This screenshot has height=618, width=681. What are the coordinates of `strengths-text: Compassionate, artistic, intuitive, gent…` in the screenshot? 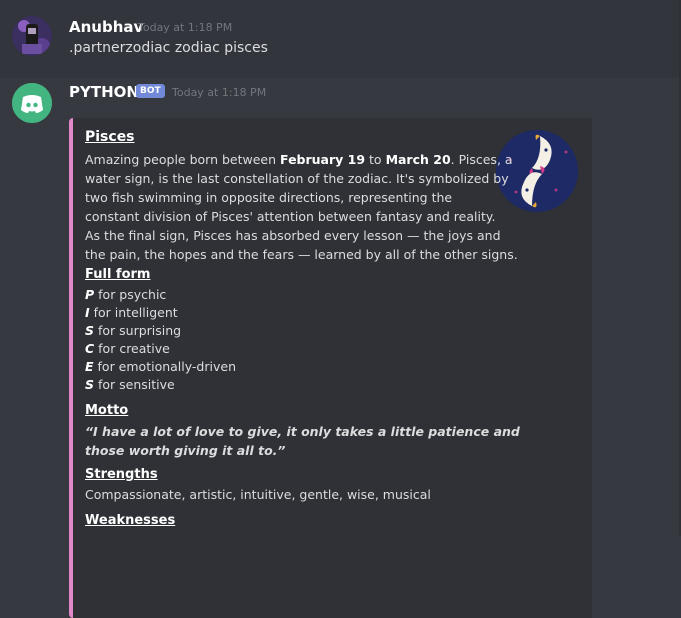 It's located at (258, 494).